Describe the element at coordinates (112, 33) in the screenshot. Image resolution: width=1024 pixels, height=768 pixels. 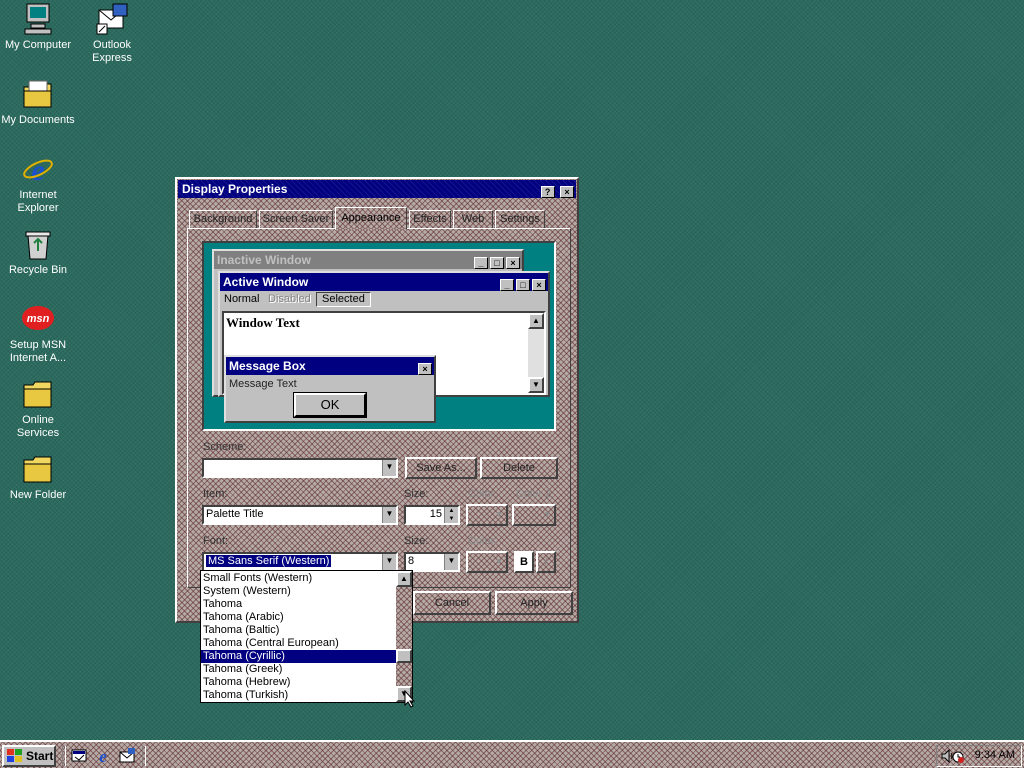
I see `desktop-icon-outlook-express: Outlook Express` at that location.